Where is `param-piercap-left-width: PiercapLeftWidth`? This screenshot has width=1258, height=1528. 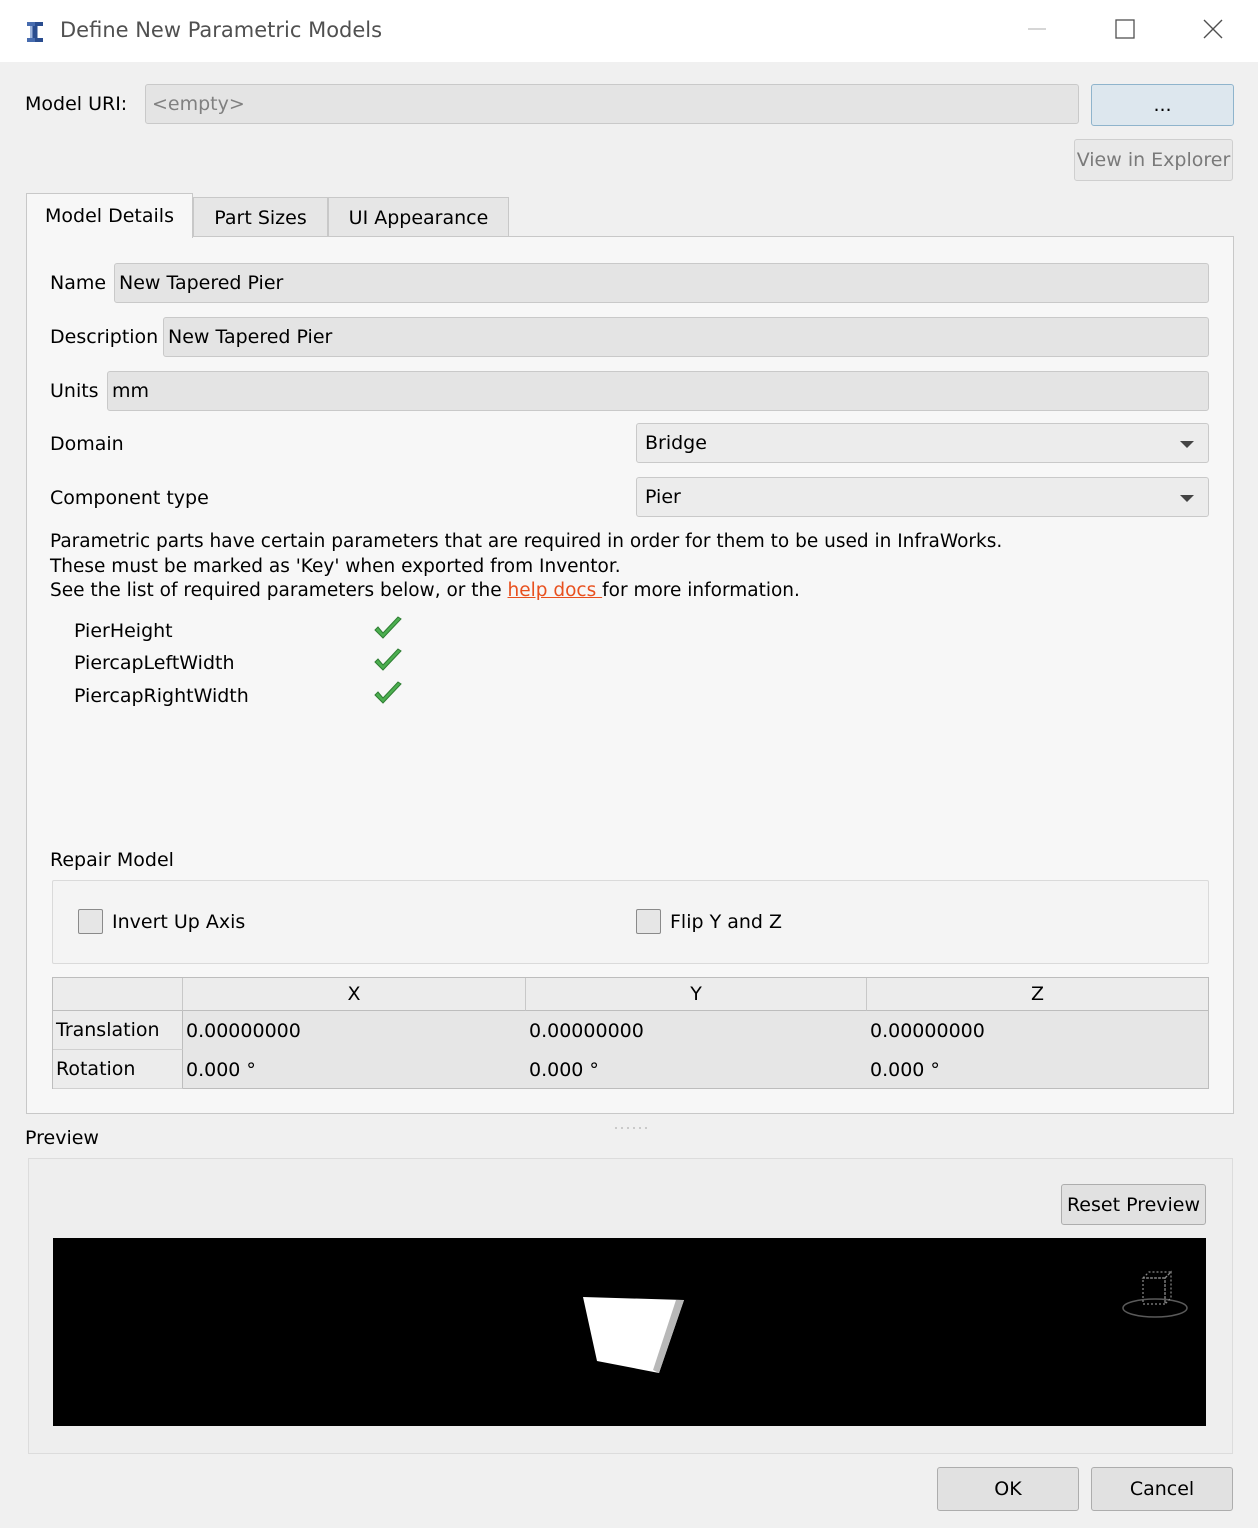
param-piercap-left-width: PiercapLeftWidth is located at coordinates (154, 663).